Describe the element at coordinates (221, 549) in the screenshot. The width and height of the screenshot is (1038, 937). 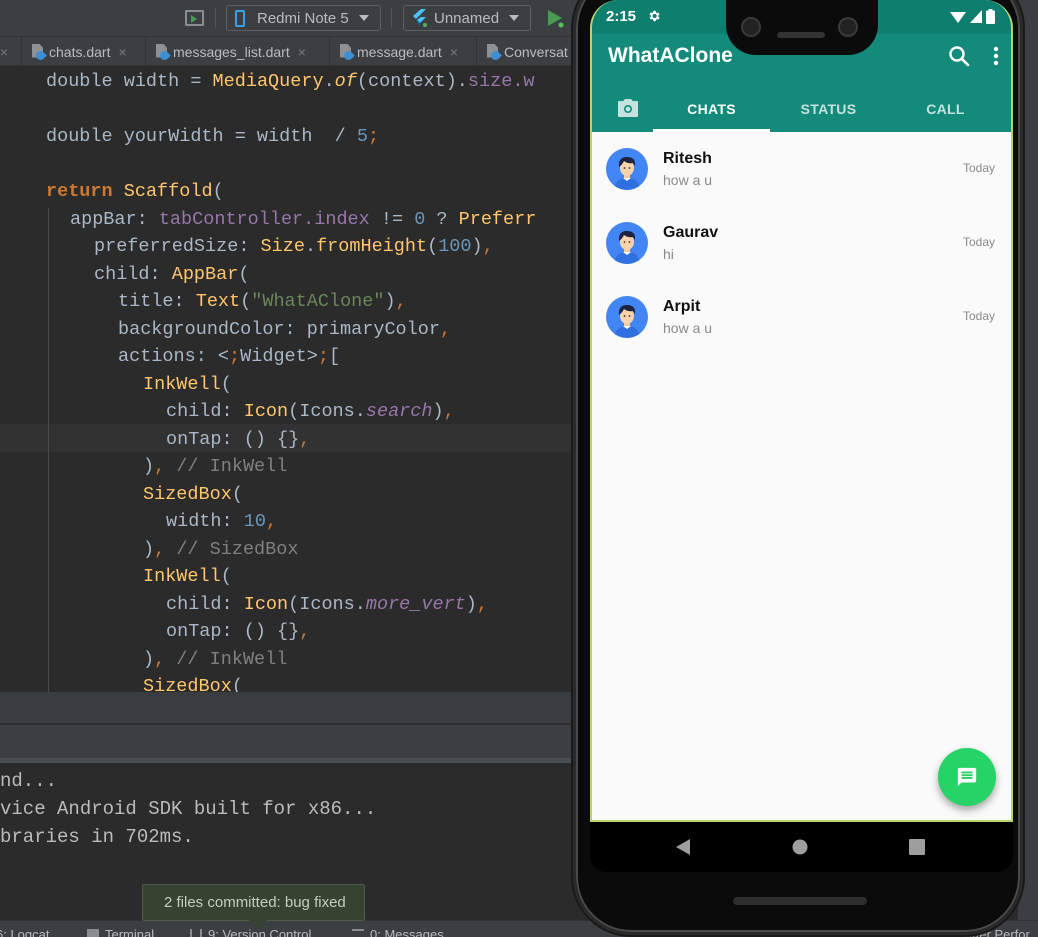
I see `code-line: ), // SizedBox` at that location.